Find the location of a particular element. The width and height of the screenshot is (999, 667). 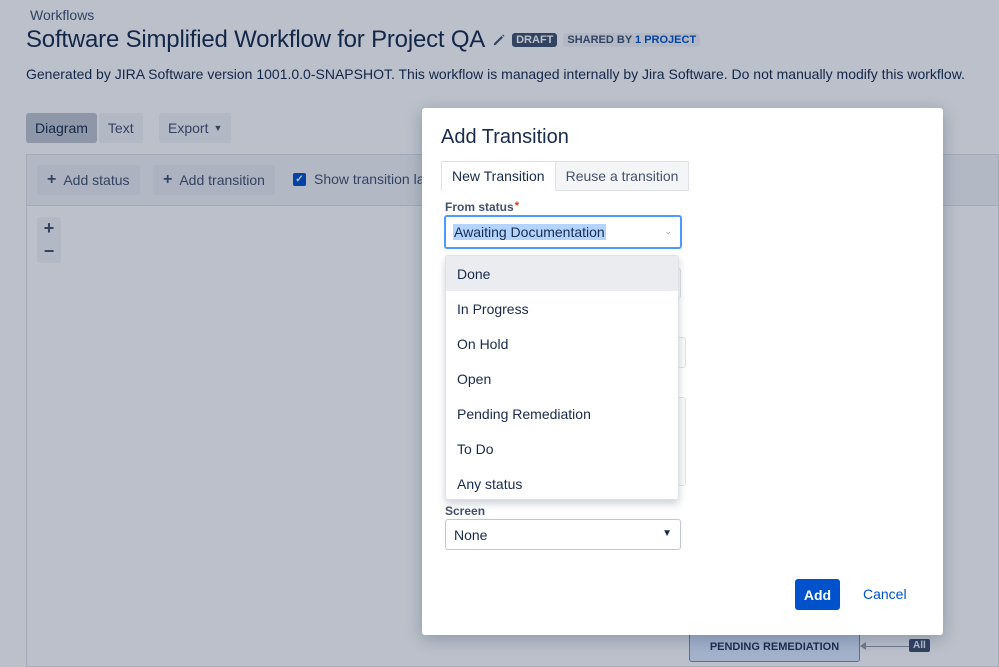

dialog-tabs: New Transition Reuse a transition is located at coordinates (565, 176).